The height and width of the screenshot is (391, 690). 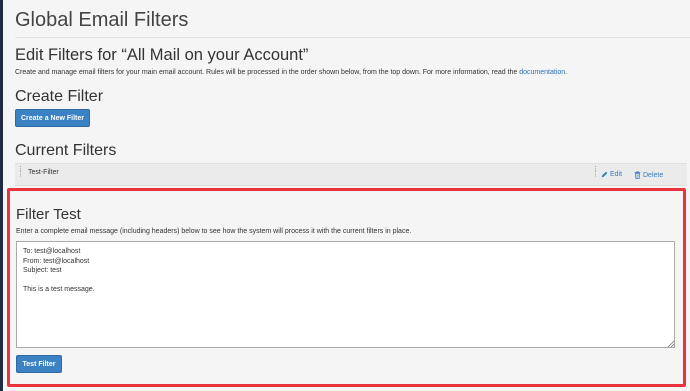 What do you see at coordinates (59, 96) in the screenshot?
I see `create-filter-heading: Create Filter` at bounding box center [59, 96].